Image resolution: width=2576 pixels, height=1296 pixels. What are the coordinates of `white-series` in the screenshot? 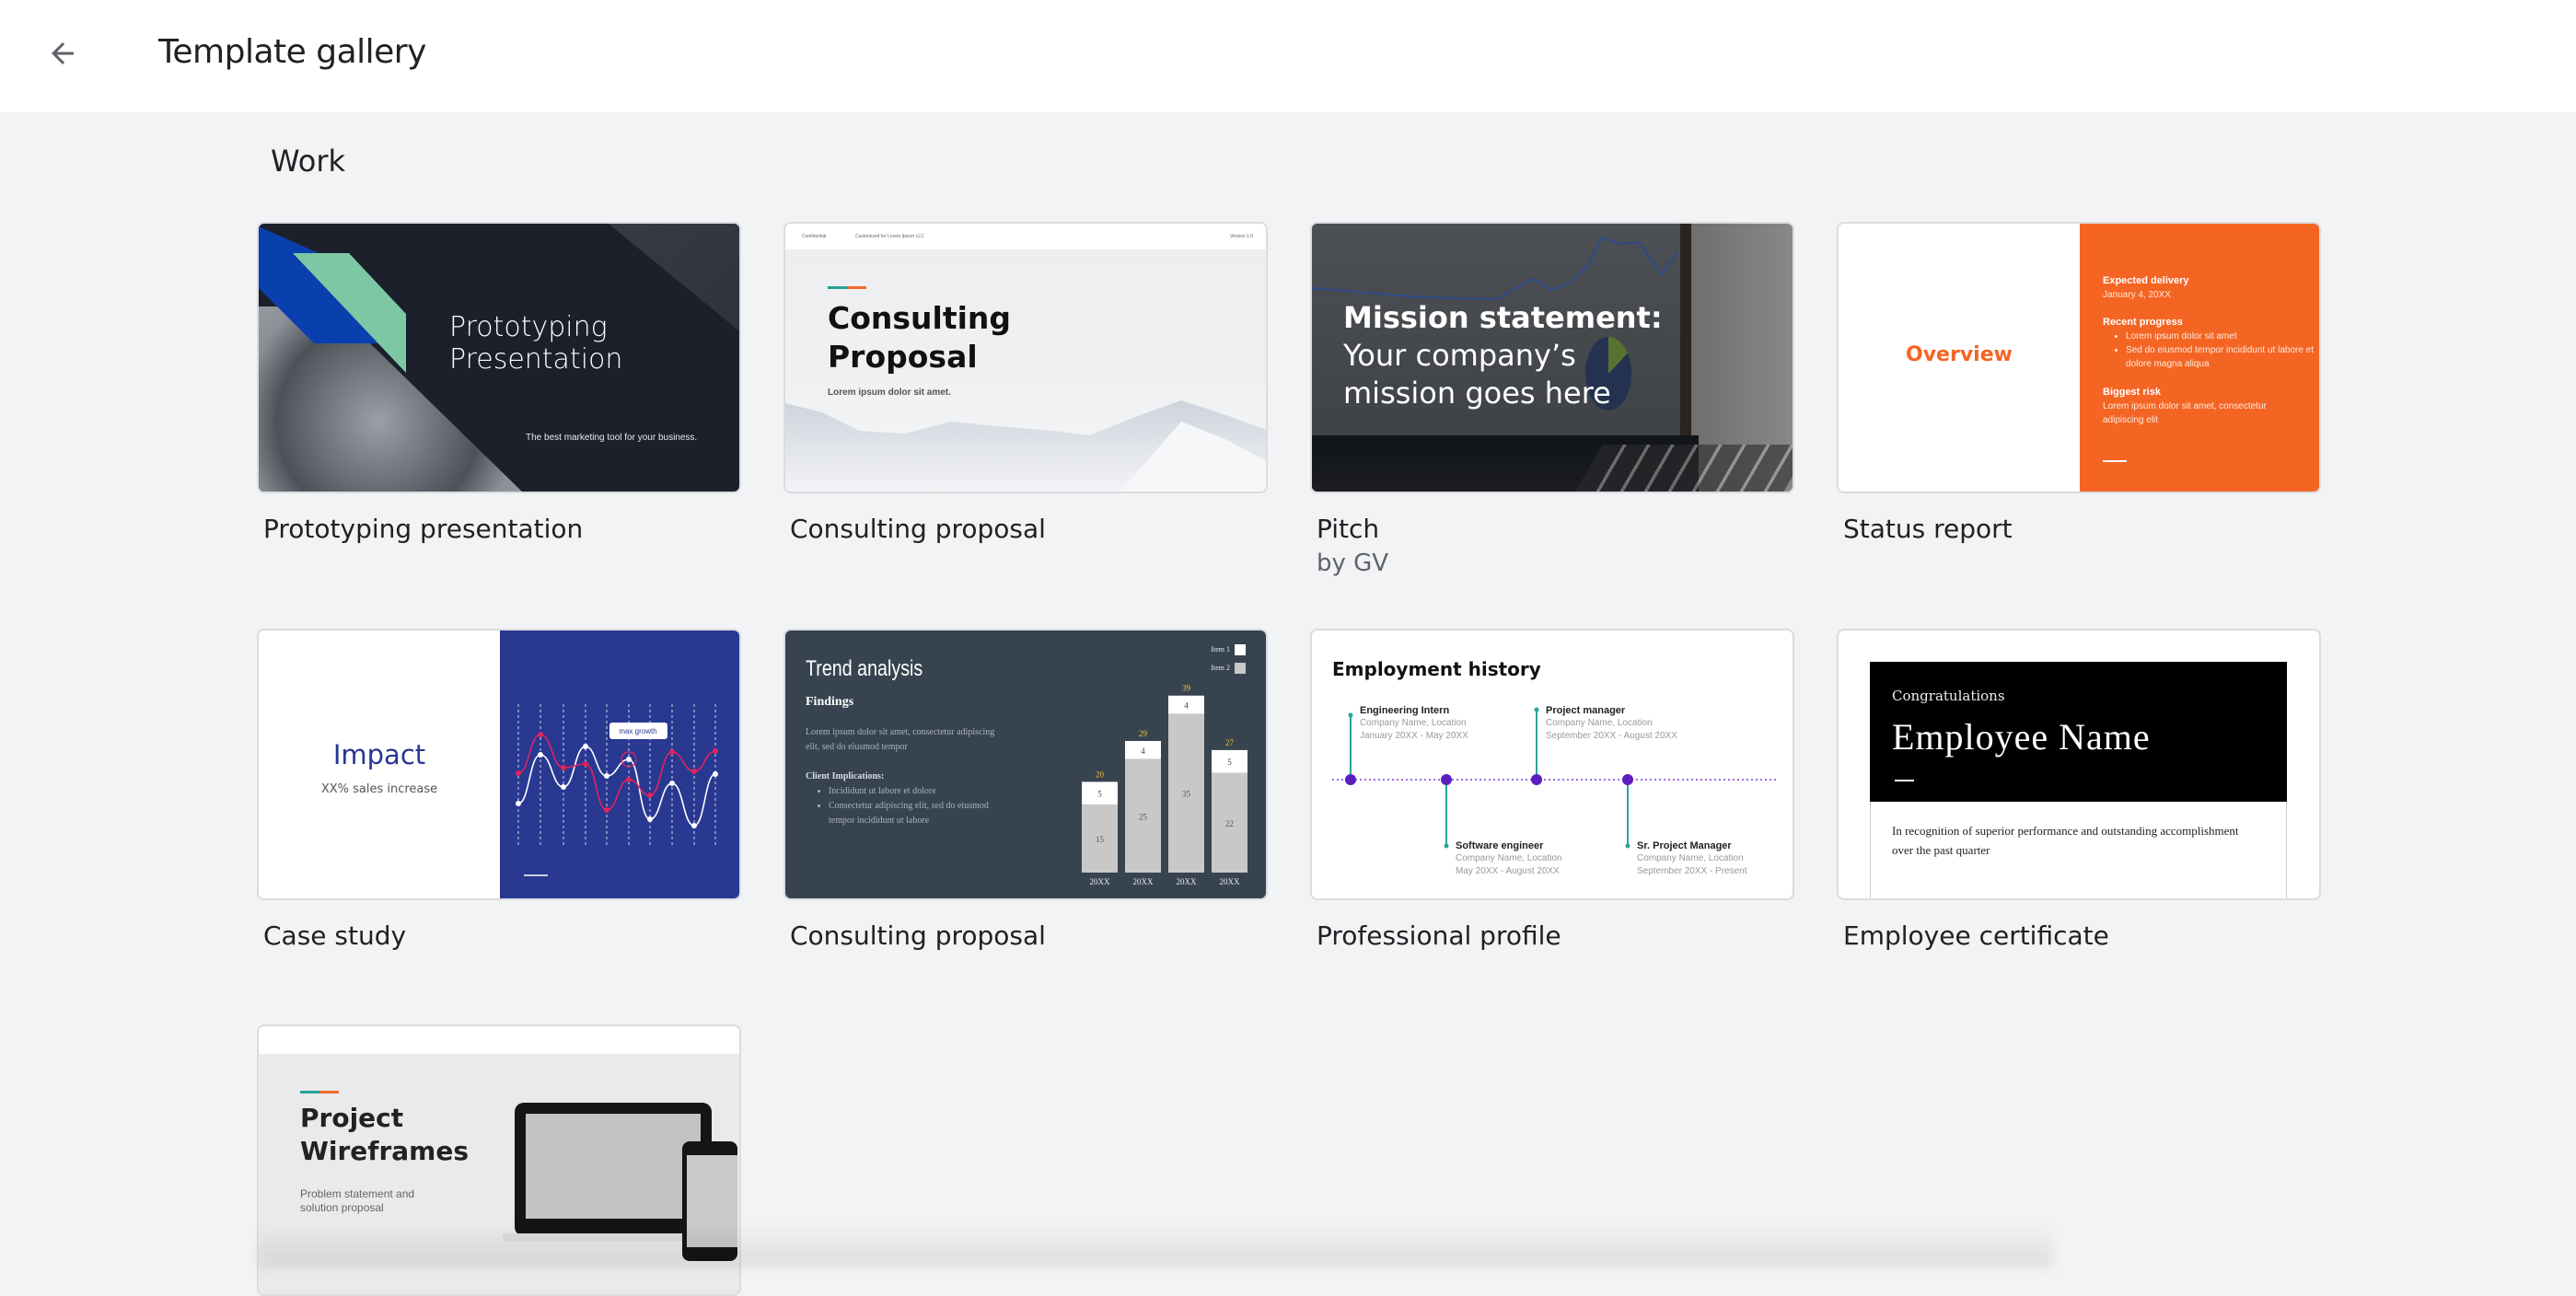 It's located at (616, 786).